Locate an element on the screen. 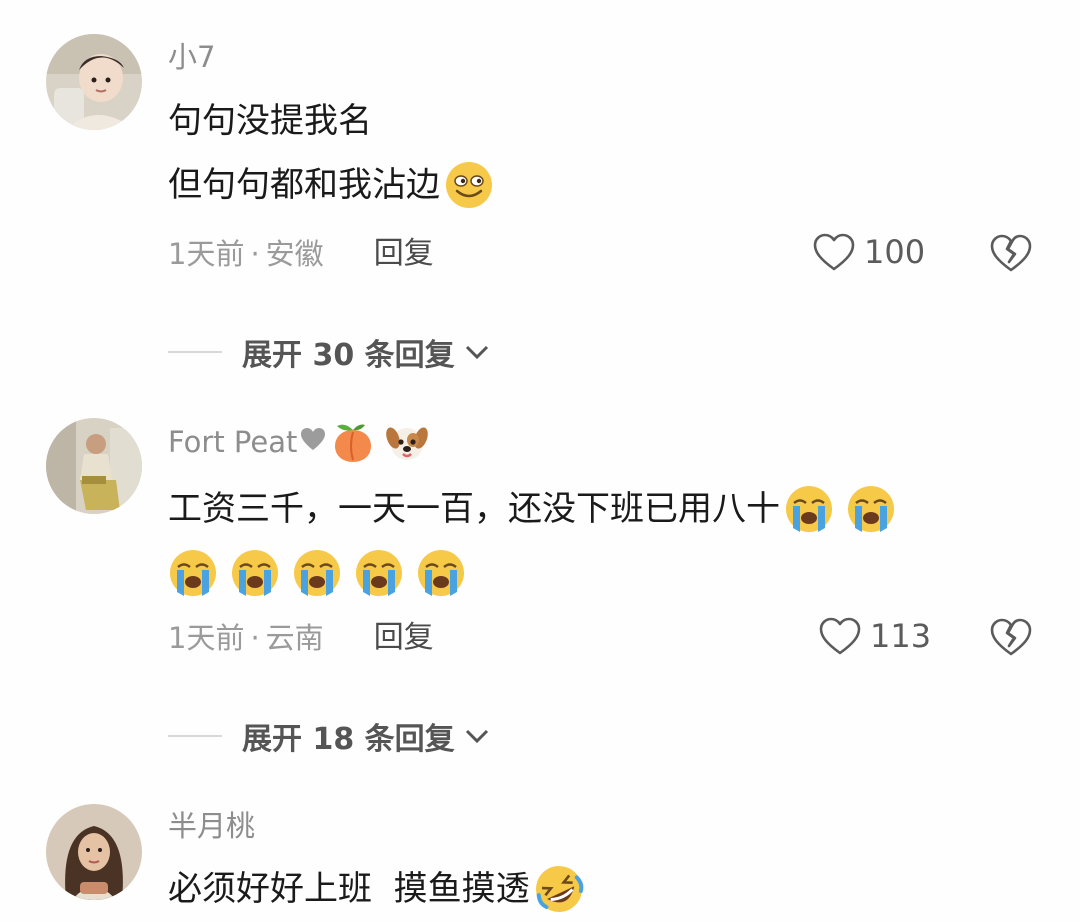 This screenshot has height=922, width=1080. expand-replies-button: 展开 18 条回复 is located at coordinates (329, 736).